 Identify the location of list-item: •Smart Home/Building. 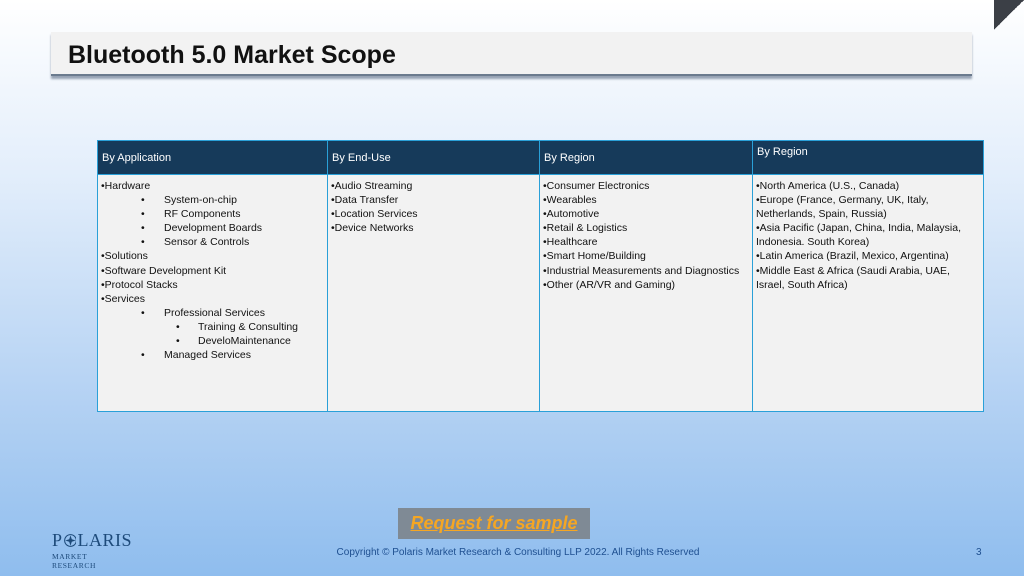
(594, 256).